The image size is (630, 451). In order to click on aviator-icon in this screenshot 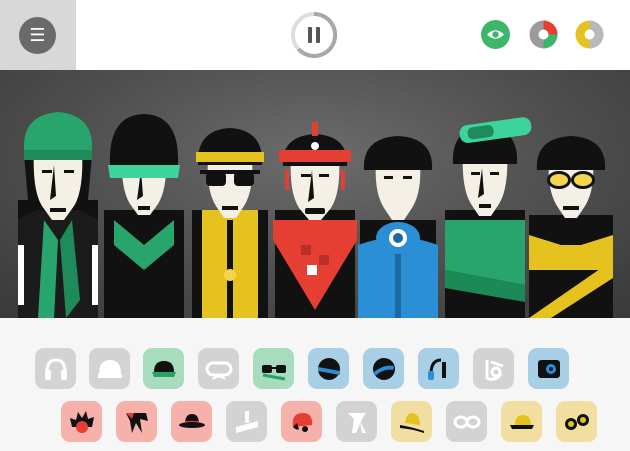, I will do `click(466, 421)`.